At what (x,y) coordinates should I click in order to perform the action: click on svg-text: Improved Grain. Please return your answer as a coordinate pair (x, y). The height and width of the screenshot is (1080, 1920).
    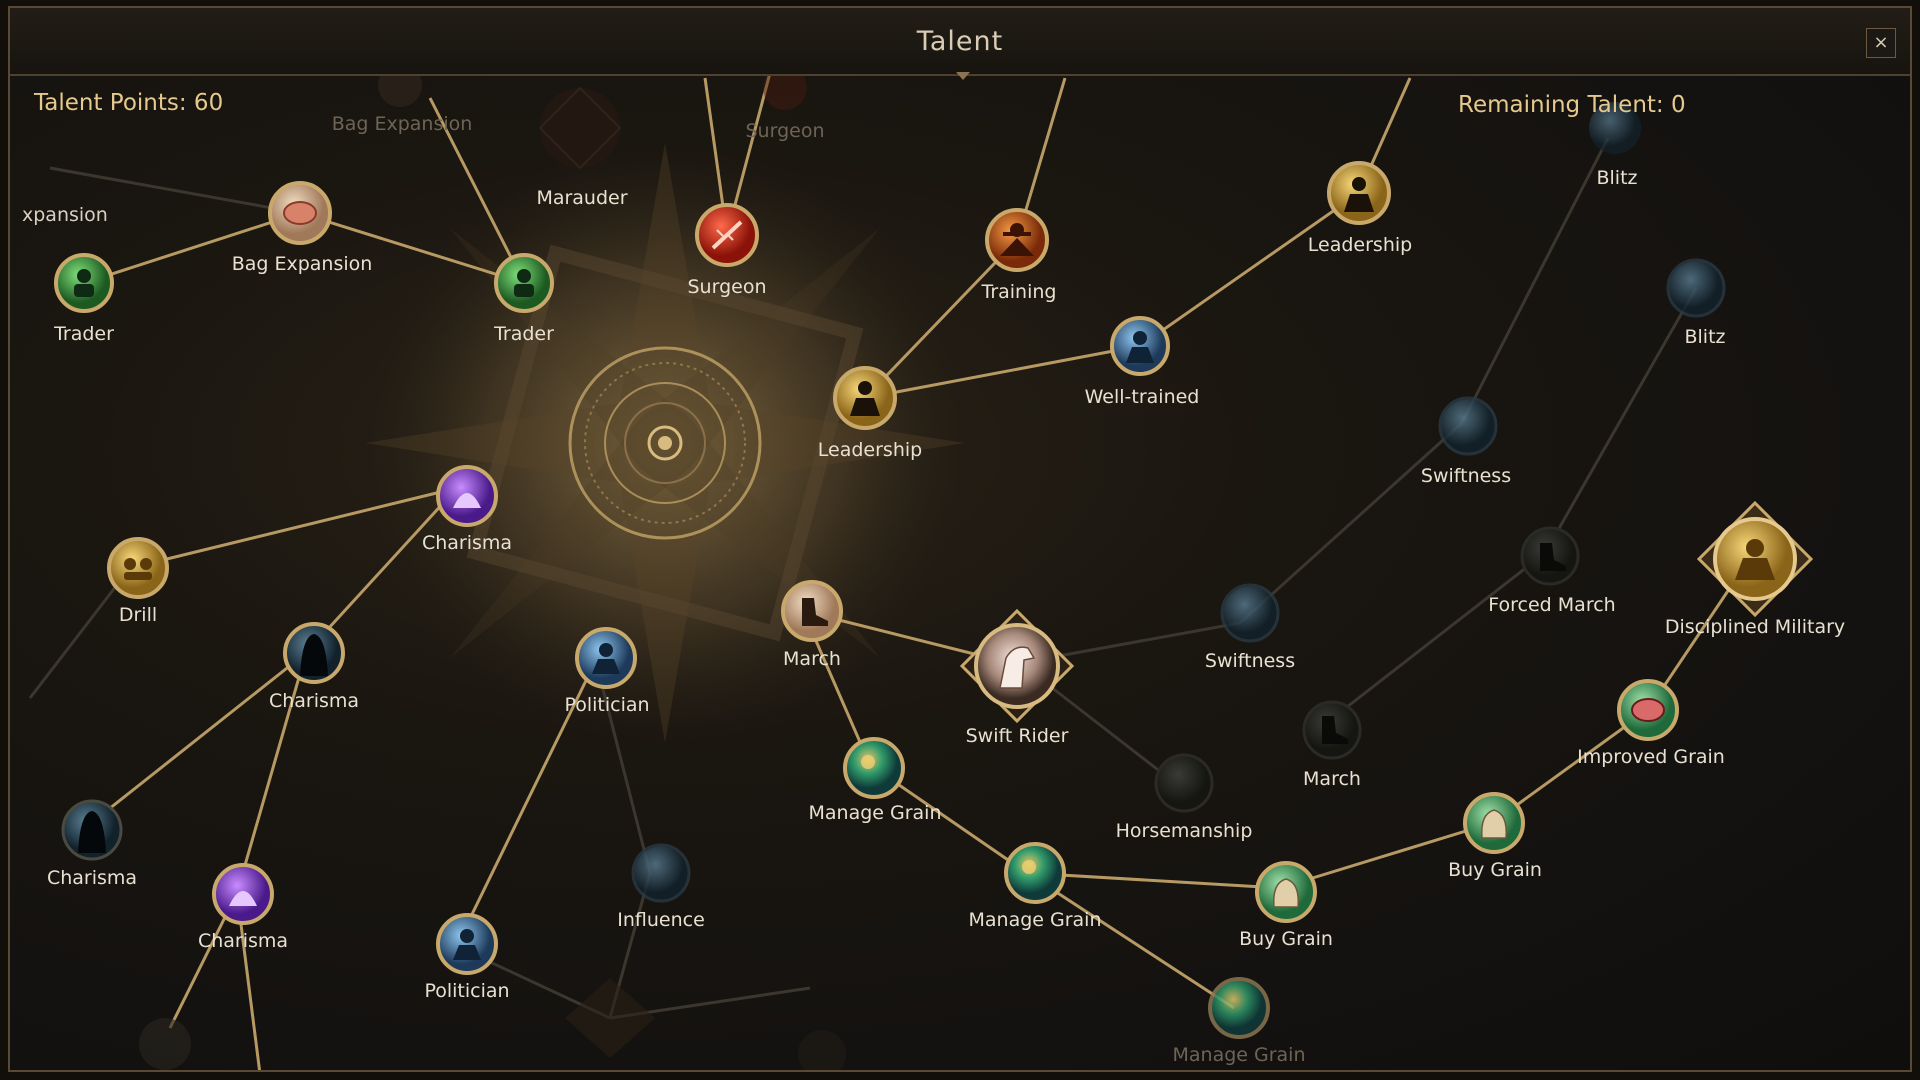
    Looking at the image, I should click on (1651, 757).